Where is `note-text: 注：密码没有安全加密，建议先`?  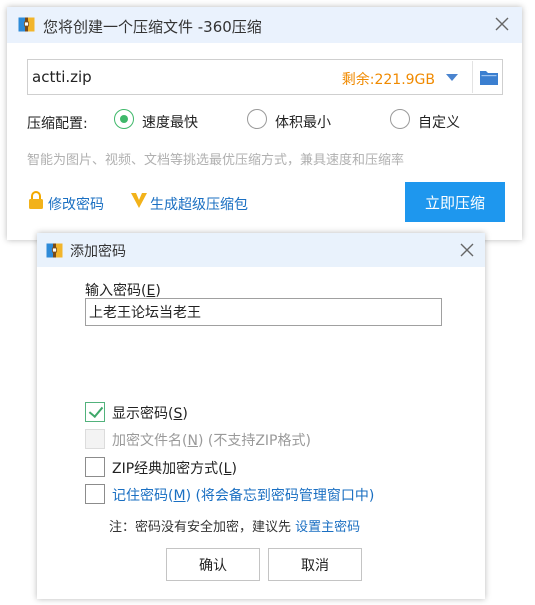 note-text: 注：密码没有安全加密，建议先 is located at coordinates (202, 527).